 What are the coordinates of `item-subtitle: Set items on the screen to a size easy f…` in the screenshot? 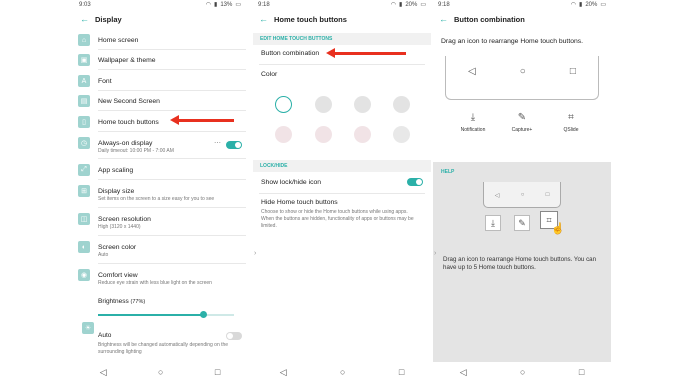 It's located at (156, 199).